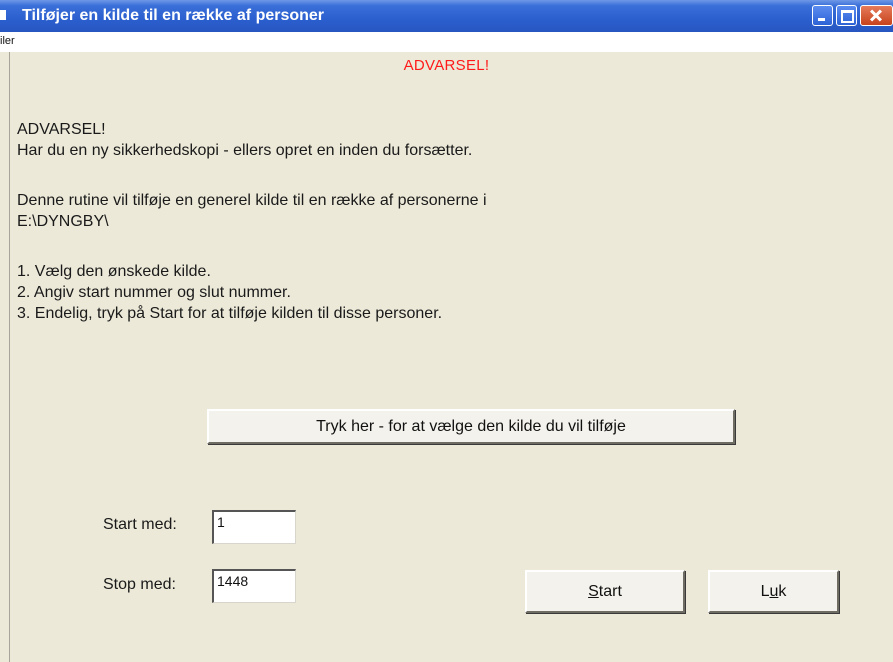  What do you see at coordinates (3, 15) in the screenshot?
I see `app-icon` at bounding box center [3, 15].